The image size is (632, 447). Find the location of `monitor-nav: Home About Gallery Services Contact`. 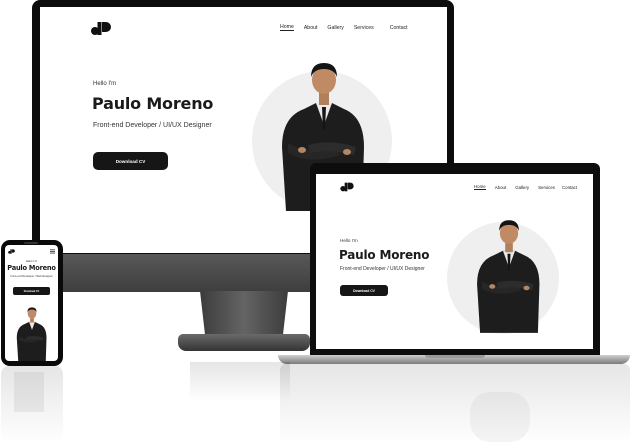

monitor-nav: Home About Gallery Services Contact is located at coordinates (344, 27).